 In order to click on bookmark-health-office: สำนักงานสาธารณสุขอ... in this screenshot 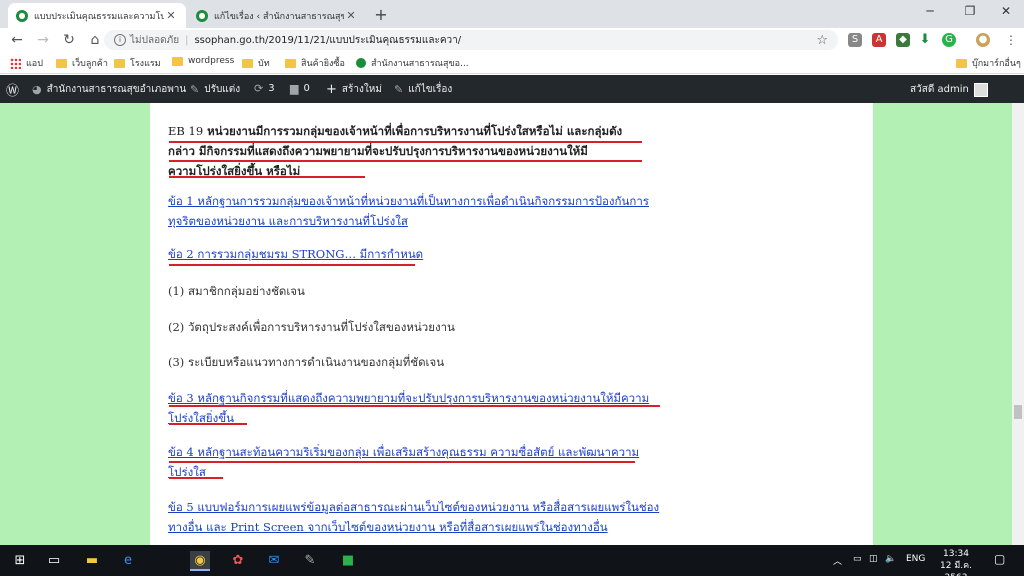, I will do `click(412, 63)`.